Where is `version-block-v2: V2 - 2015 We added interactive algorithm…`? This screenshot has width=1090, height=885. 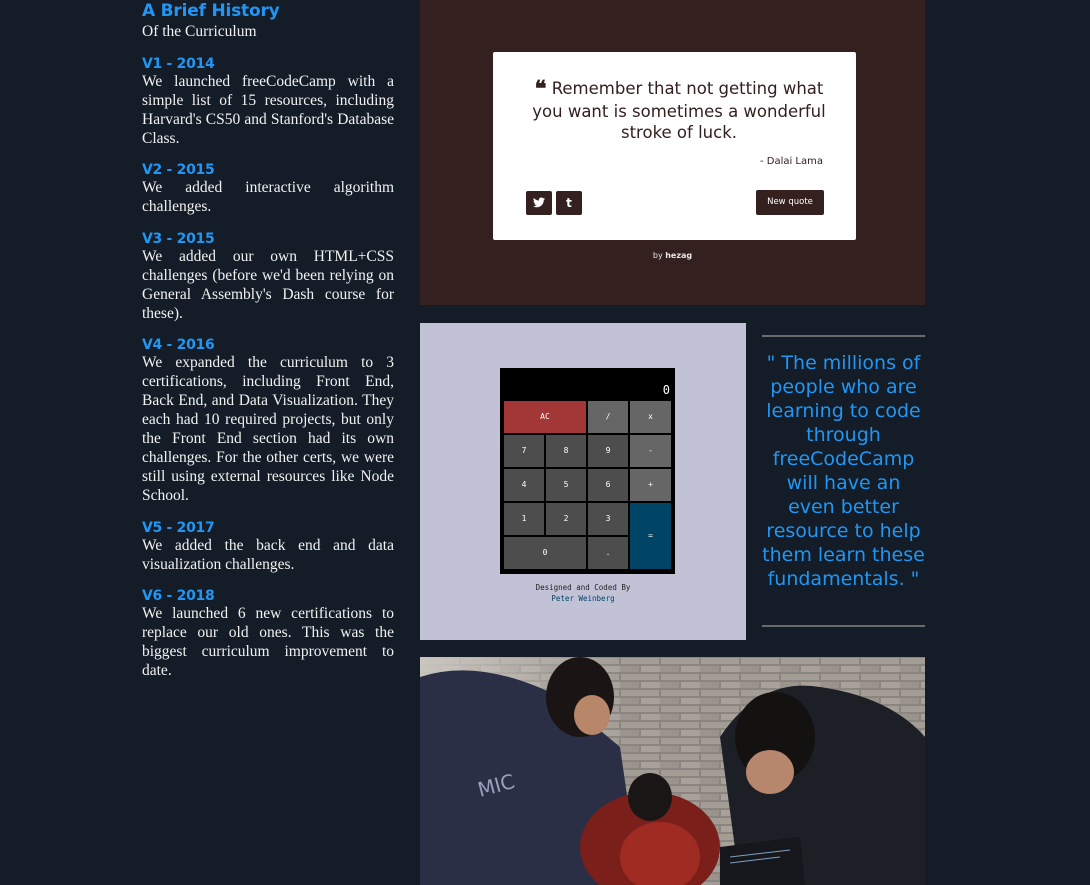 version-block-v2: V2 - 2015 We added interactive algorithm… is located at coordinates (268, 189).